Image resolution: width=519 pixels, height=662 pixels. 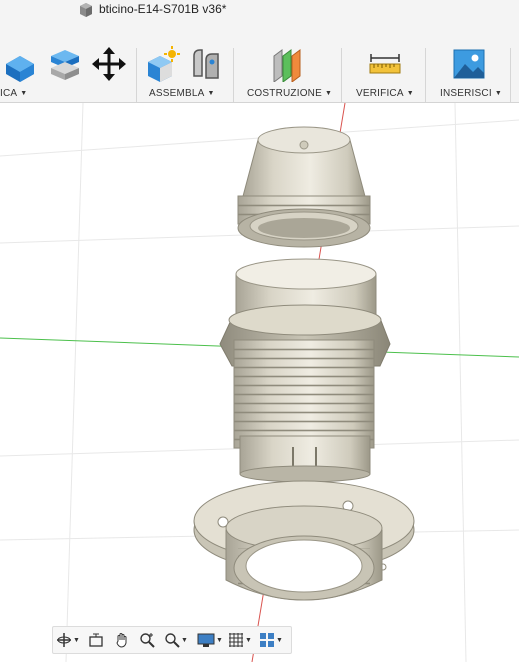 I want to click on joint-icon, so click(x=206, y=64).